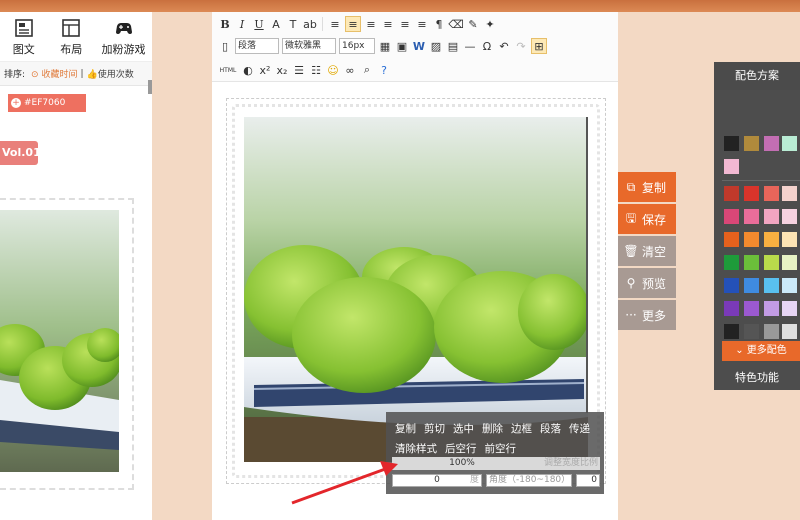 The image size is (800, 520). What do you see at coordinates (631, 217) in the screenshot?
I see `save-icon: 🖫` at bounding box center [631, 217].